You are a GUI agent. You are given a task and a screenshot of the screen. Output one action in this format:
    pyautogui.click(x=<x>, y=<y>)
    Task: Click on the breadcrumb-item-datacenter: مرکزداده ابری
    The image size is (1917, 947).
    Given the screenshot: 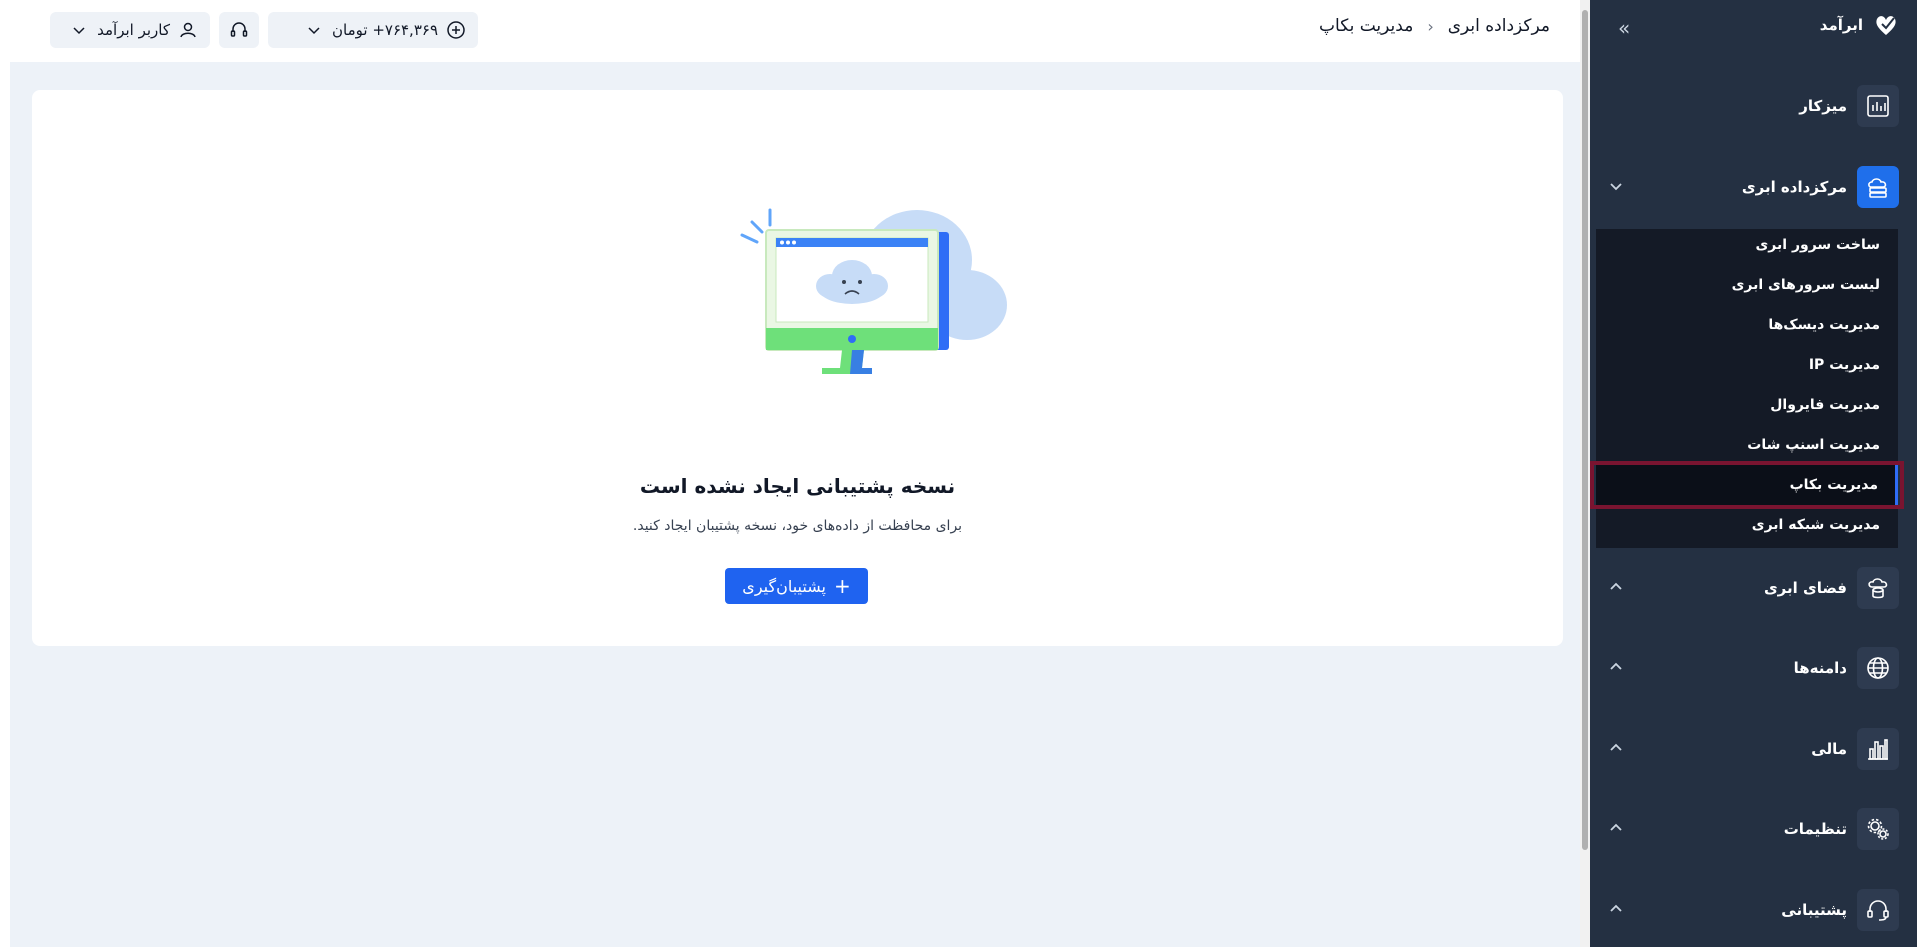 What is the action you would take?
    pyautogui.click(x=1499, y=26)
    